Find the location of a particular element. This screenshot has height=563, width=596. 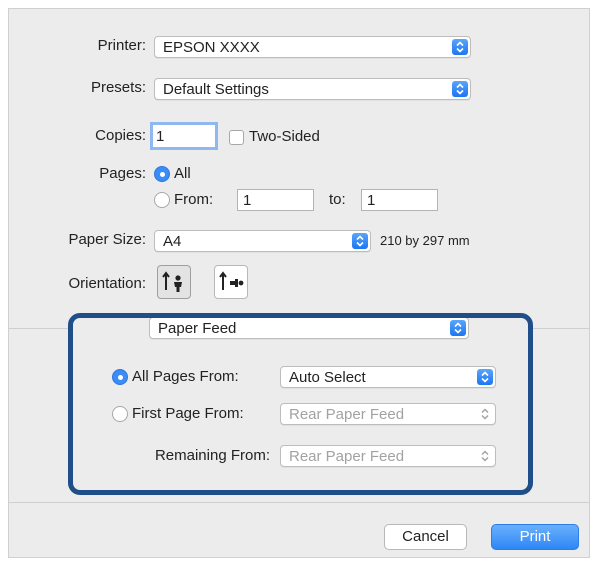

portrait-icon is located at coordinates (172, 281).